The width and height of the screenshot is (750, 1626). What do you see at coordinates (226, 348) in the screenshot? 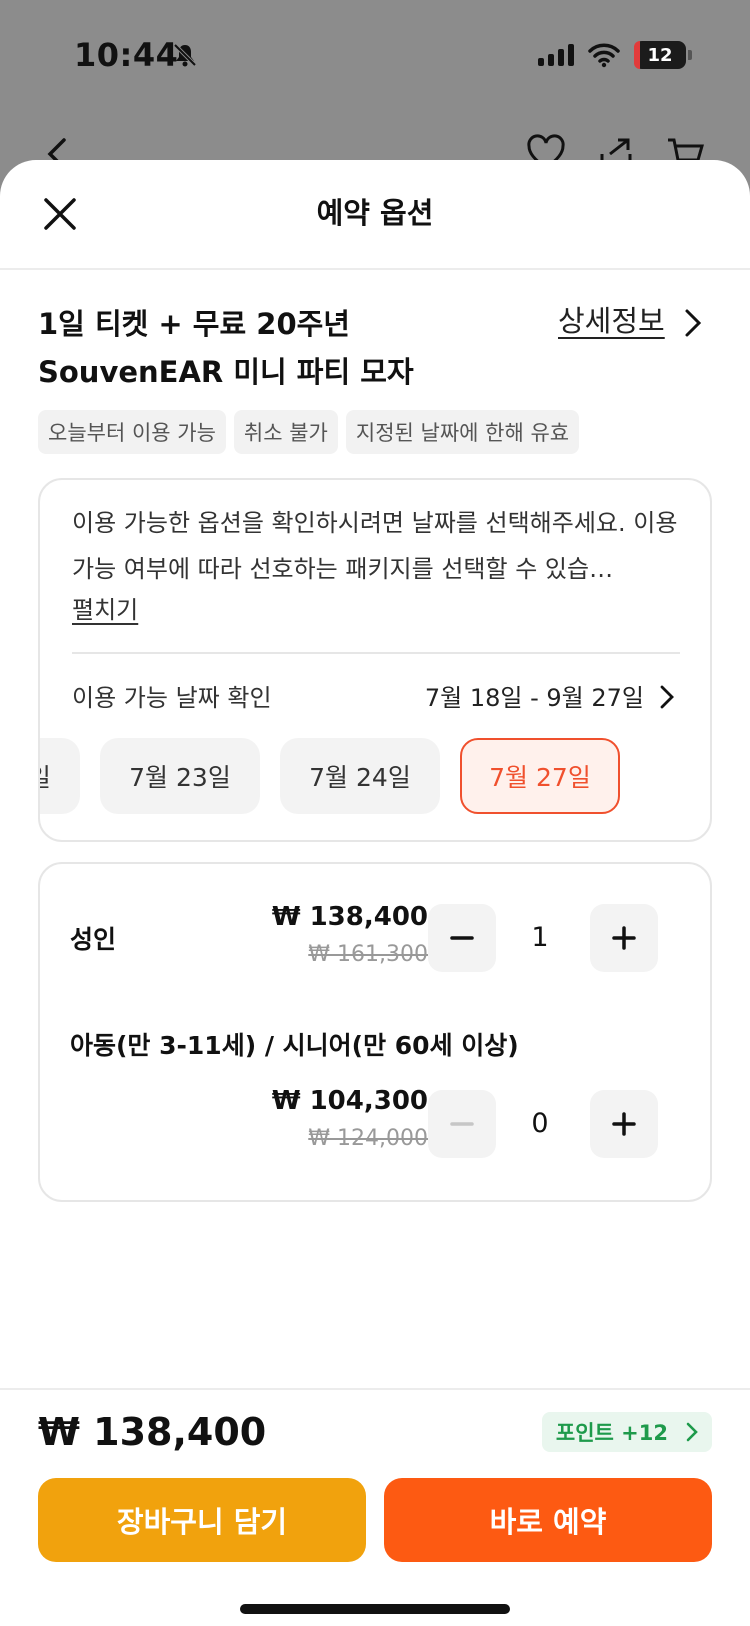
I see `product-name: 1일 티켓 + 무료 20주년 SouvenEAR 미니 파티 모자` at bounding box center [226, 348].